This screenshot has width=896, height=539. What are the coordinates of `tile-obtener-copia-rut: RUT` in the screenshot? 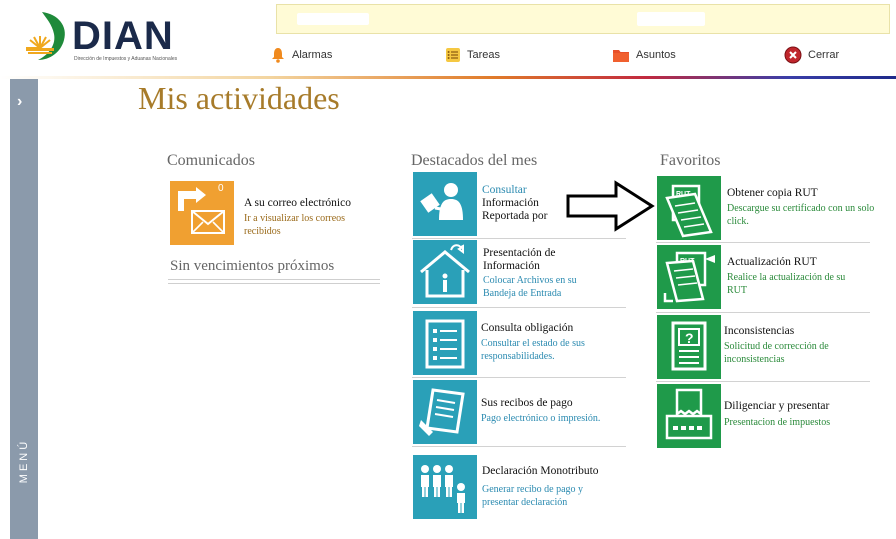 It's located at (689, 208).